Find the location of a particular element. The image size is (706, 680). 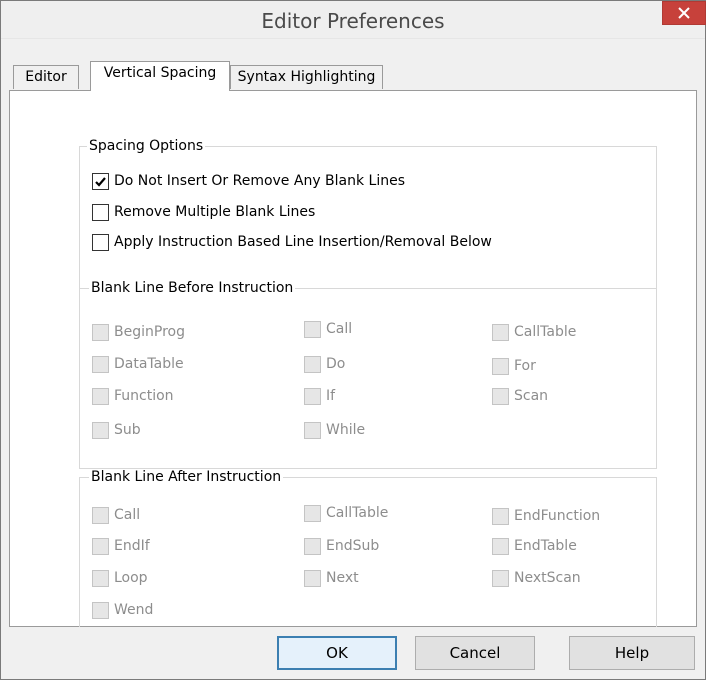

before-scan: Scan is located at coordinates (520, 396).